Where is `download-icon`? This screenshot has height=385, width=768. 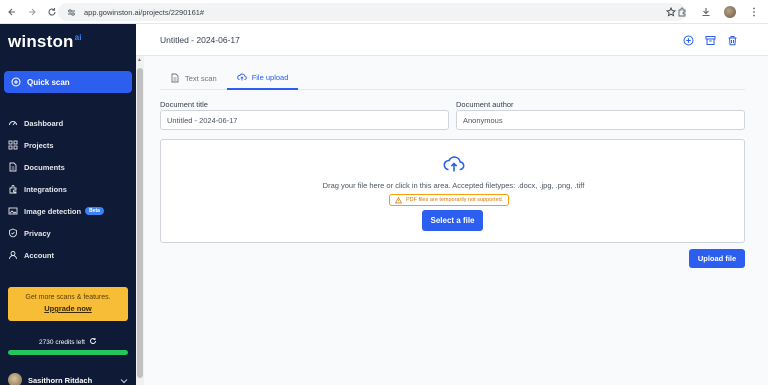
download-icon is located at coordinates (706, 12).